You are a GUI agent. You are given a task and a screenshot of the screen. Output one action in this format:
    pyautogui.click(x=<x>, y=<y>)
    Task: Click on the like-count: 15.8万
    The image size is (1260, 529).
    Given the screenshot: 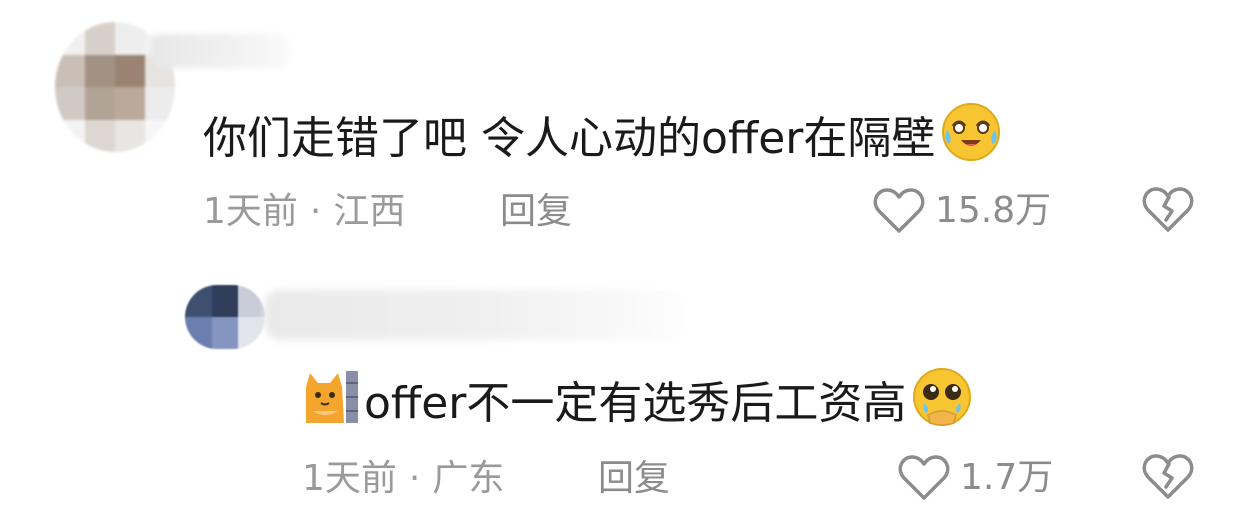 What is the action you would take?
    pyautogui.click(x=993, y=210)
    